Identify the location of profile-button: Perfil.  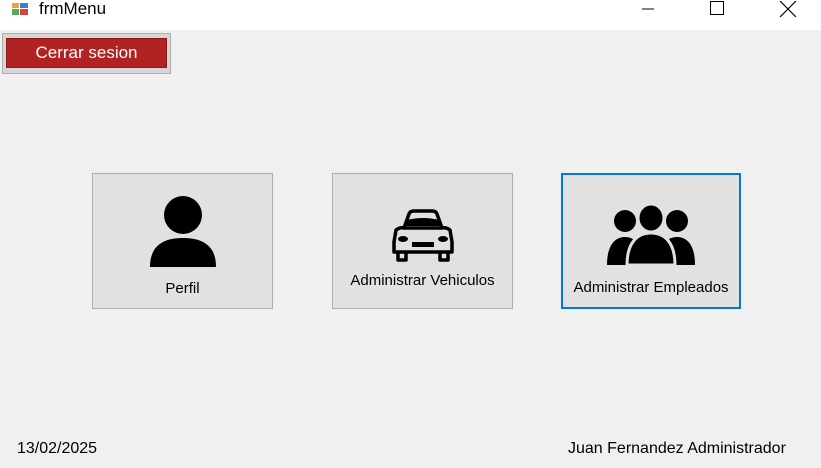
(182, 241).